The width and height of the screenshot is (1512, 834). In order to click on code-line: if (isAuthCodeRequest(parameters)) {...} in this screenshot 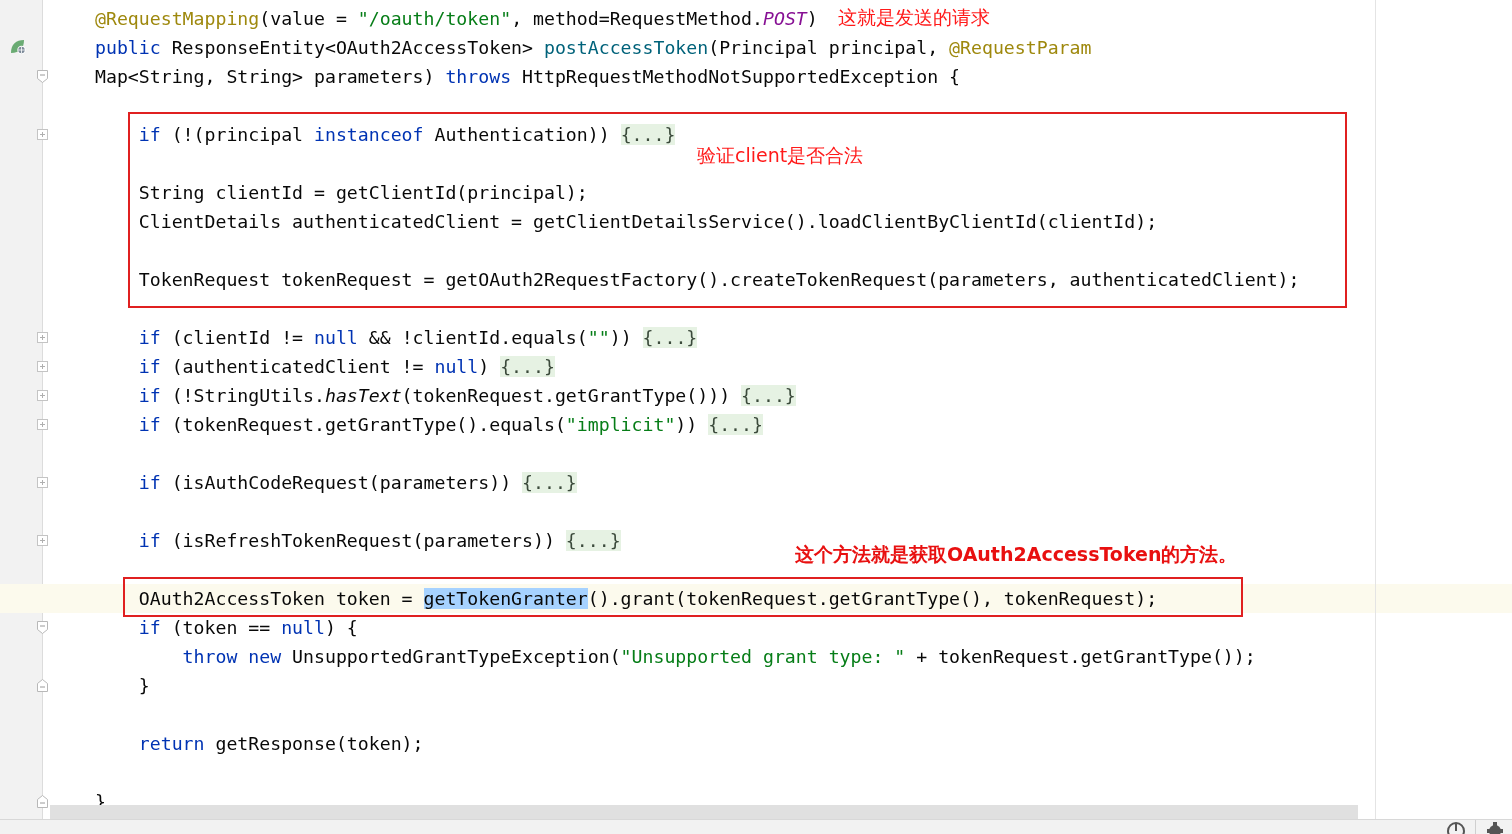, I will do `click(357, 482)`.